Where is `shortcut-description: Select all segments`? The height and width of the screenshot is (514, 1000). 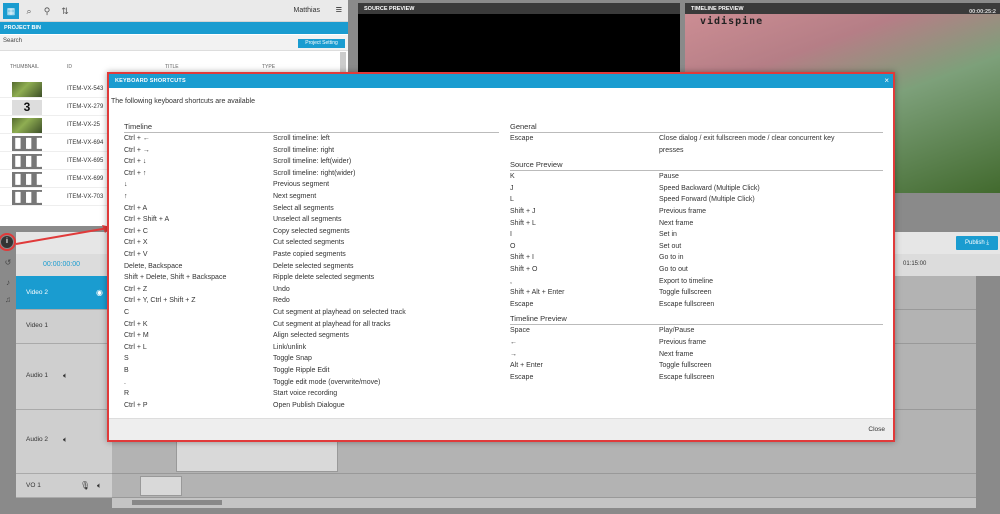 shortcut-description: Select all segments is located at coordinates (303, 208).